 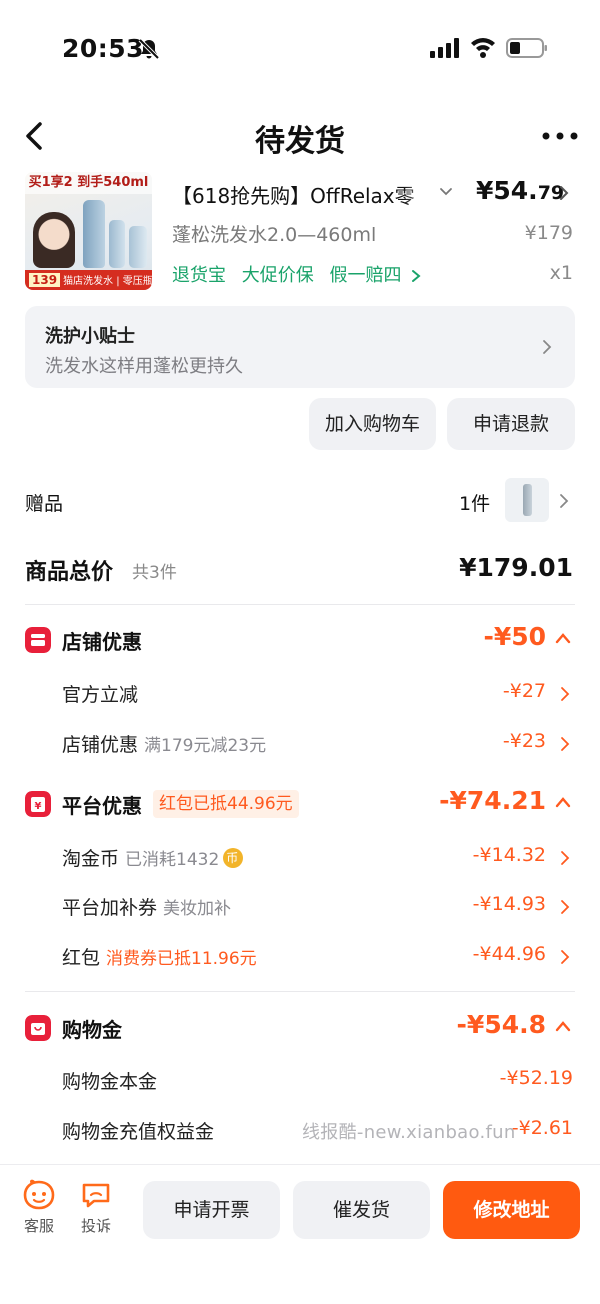 I want to click on credit-row-label: 购物金本金, so click(x=110, y=1082).